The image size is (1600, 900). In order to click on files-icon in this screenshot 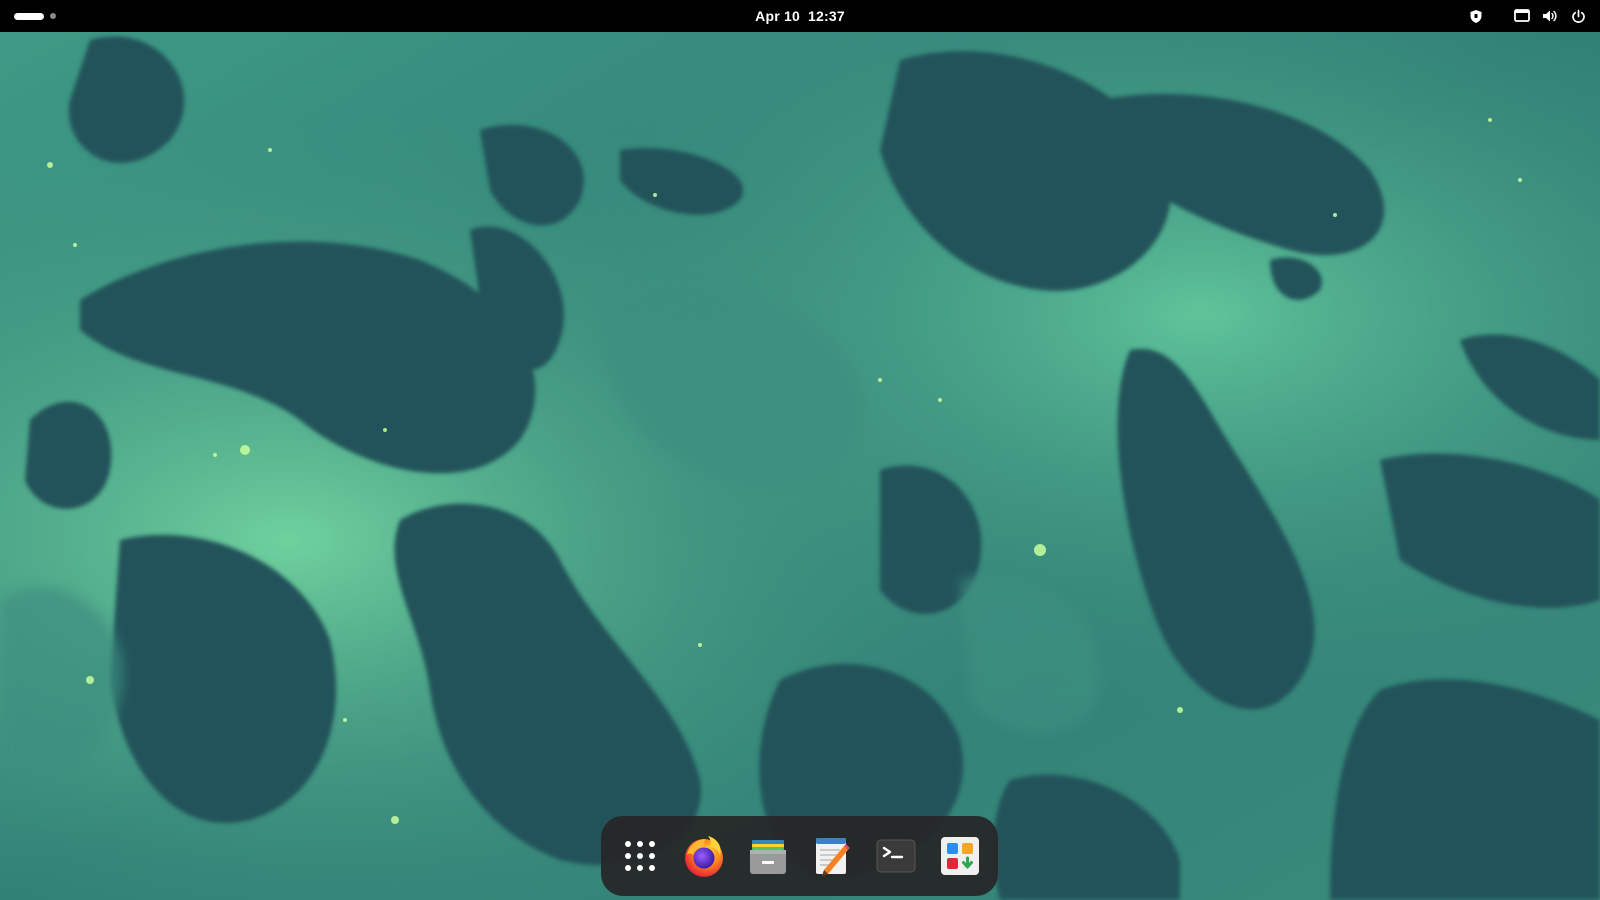, I will do `click(767, 857)`.